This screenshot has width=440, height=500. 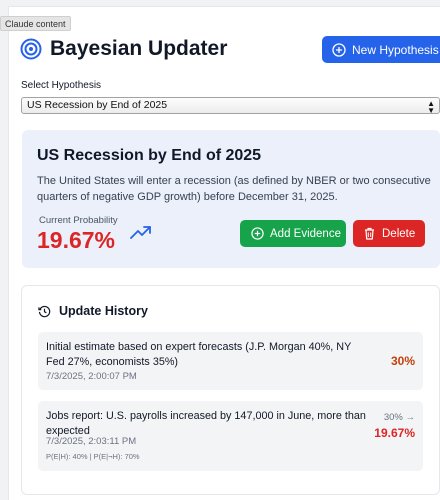 What do you see at coordinates (44, 311) in the screenshot?
I see `history-icon` at bounding box center [44, 311].